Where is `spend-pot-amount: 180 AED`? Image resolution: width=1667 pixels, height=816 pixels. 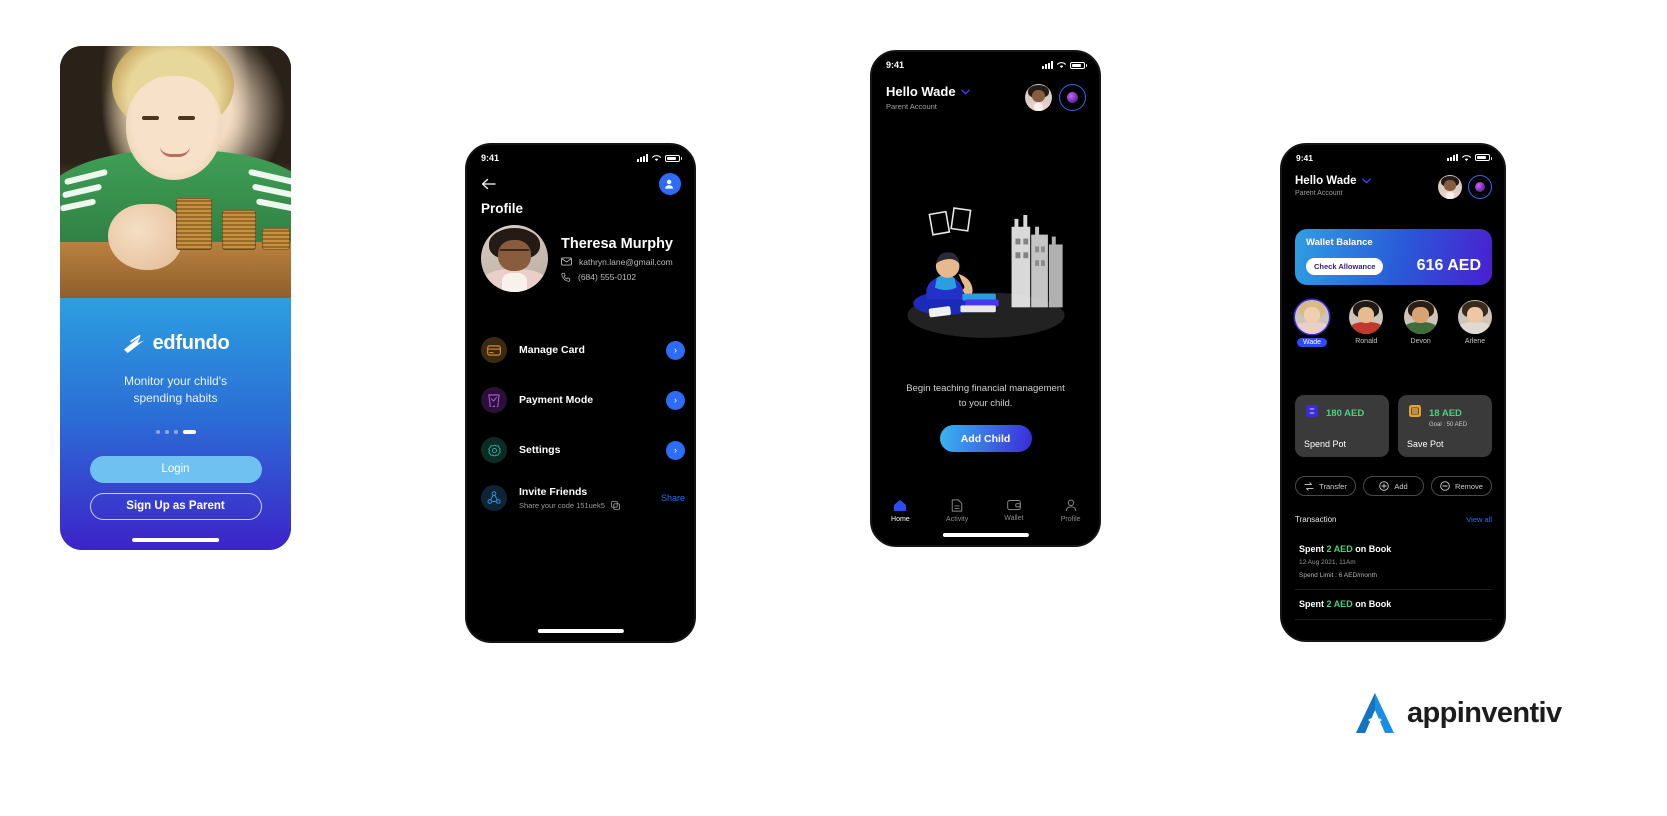
spend-pot-amount: 180 AED is located at coordinates (1345, 413).